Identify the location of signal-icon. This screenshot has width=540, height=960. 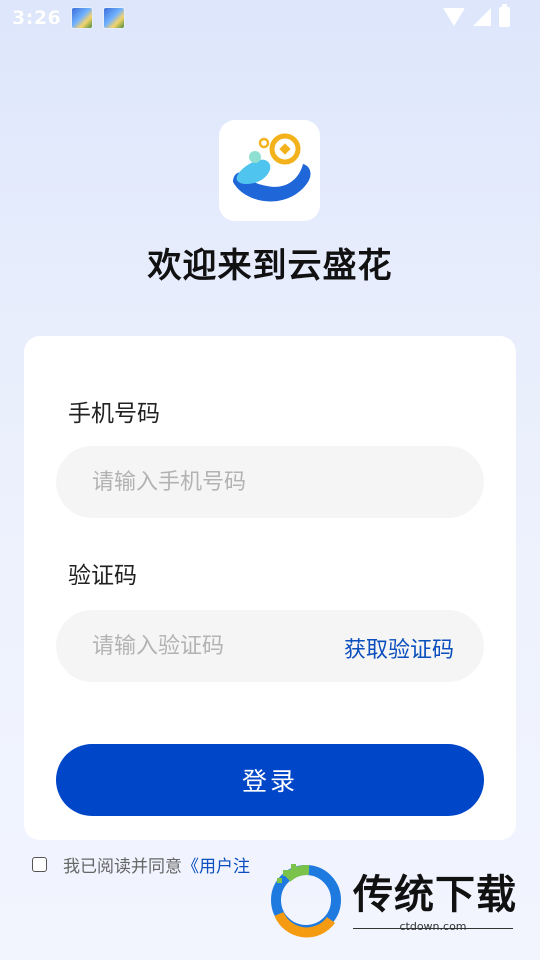
(482, 17).